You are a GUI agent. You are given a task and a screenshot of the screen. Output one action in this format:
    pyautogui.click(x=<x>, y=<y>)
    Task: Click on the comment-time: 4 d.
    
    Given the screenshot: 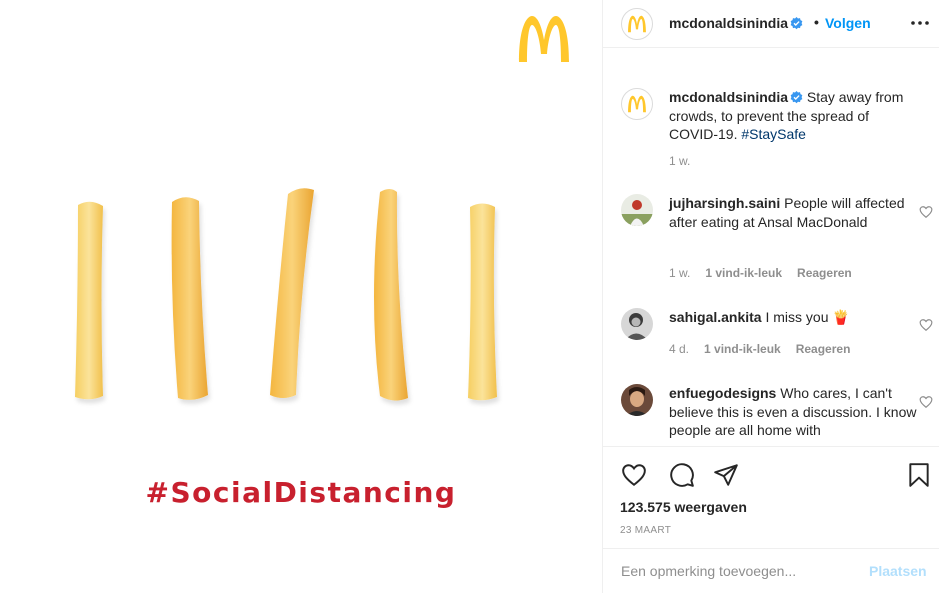 What is the action you would take?
    pyautogui.click(x=679, y=349)
    